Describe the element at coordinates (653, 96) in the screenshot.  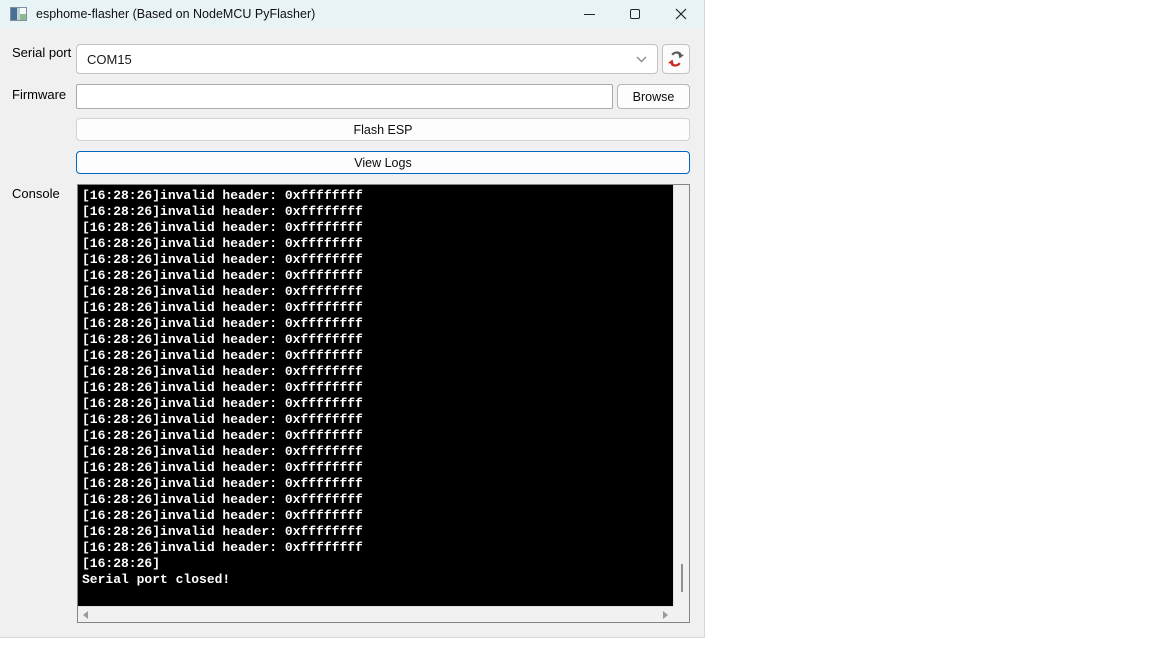
I see `browse-button: Browse` at that location.